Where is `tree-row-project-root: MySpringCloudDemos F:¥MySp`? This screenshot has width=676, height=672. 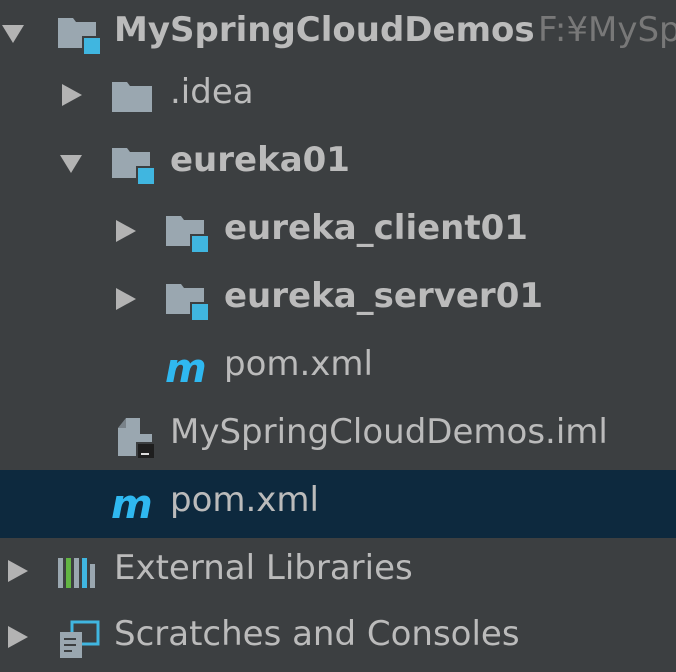
tree-row-project-root: MySpringCloudDemos F:¥MySp is located at coordinates (338, 34).